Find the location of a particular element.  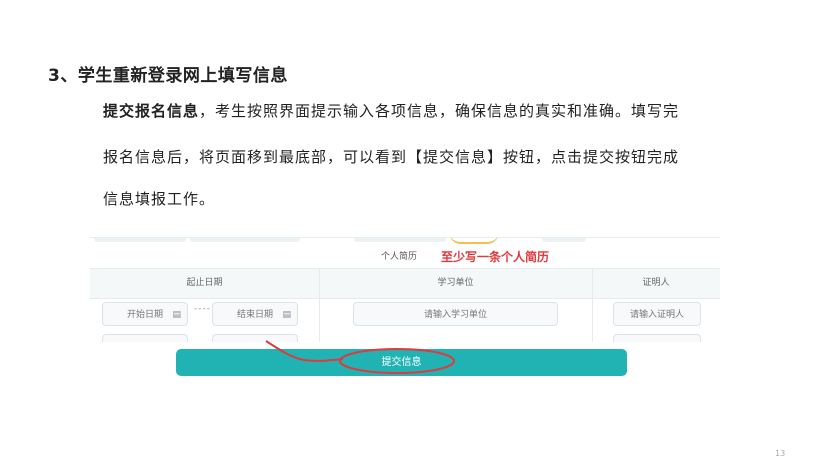

instruction-line-1: 提交报名信息，考生按照界面提示输入各项信息，确保信息的真实和准确。填写完 is located at coordinates (391, 110).